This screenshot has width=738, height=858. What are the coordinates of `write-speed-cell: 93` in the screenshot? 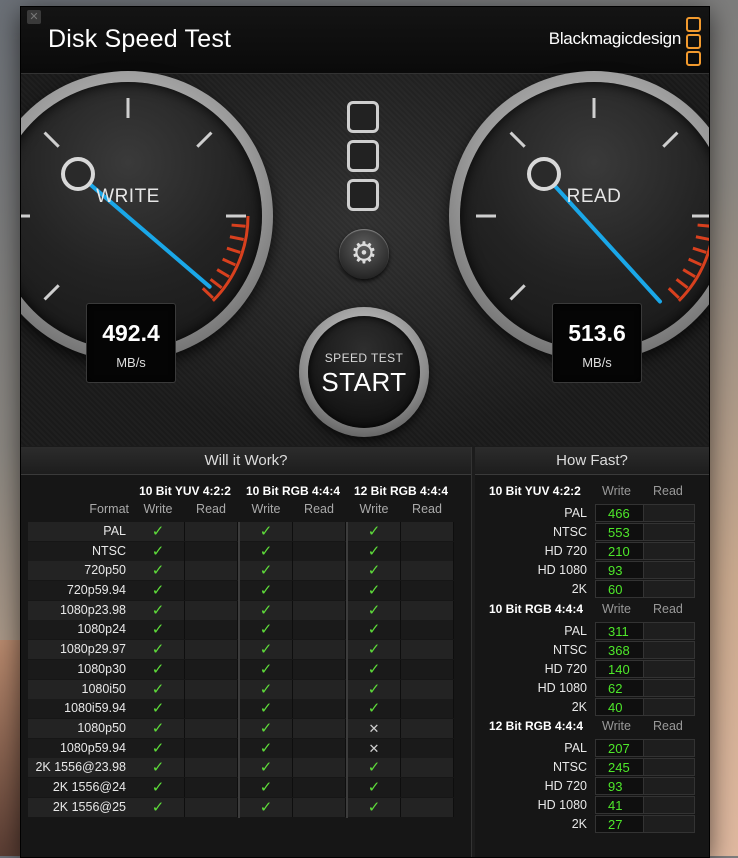 It's located at (619, 786).